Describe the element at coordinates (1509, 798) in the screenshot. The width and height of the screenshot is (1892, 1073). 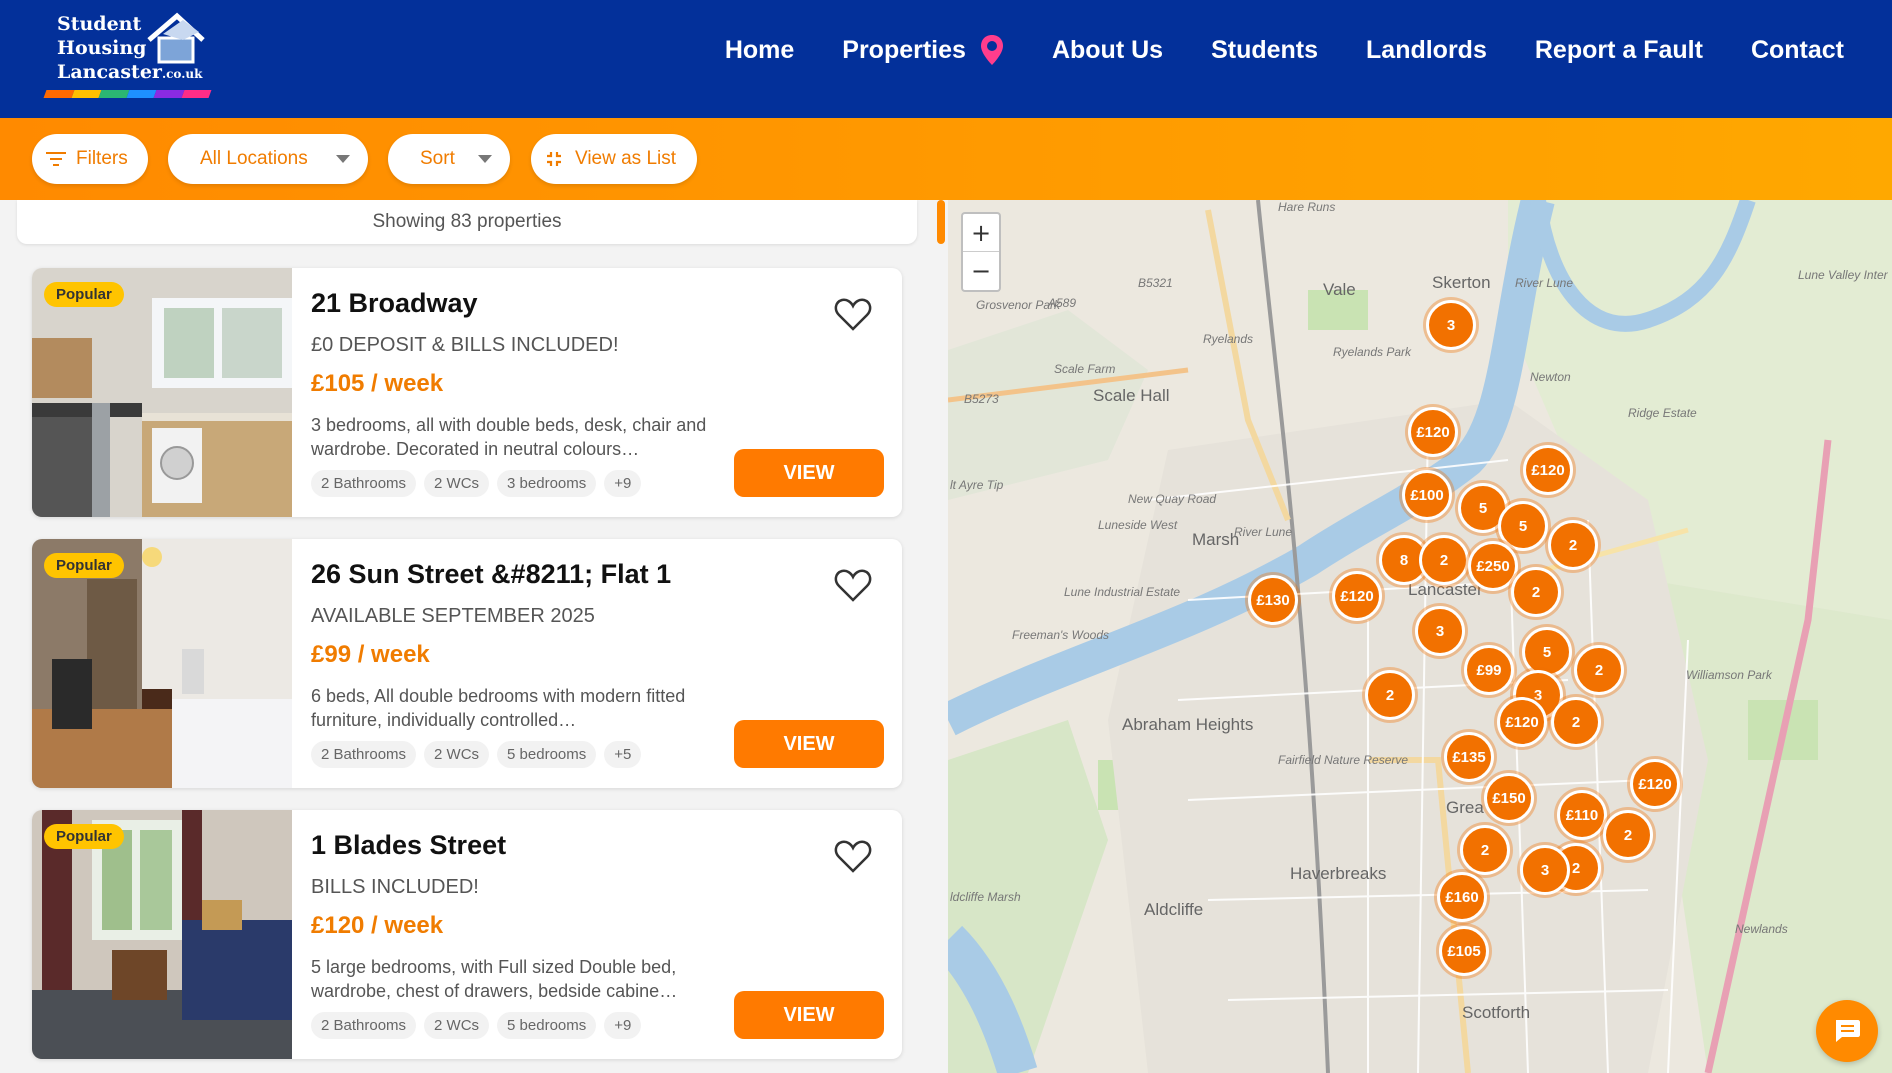
I see `map-marker: £150` at that location.